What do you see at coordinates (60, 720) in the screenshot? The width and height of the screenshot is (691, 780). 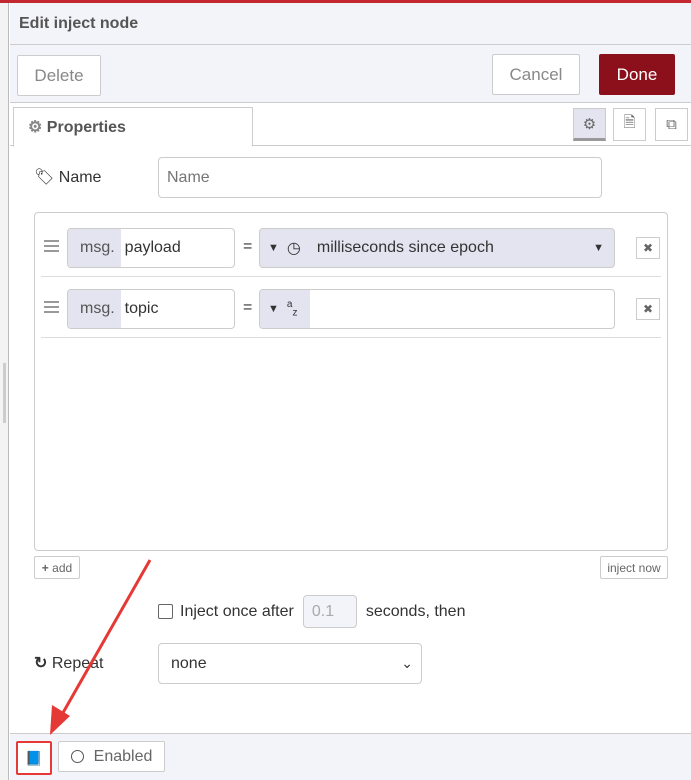 I see `arrow-head` at bounding box center [60, 720].